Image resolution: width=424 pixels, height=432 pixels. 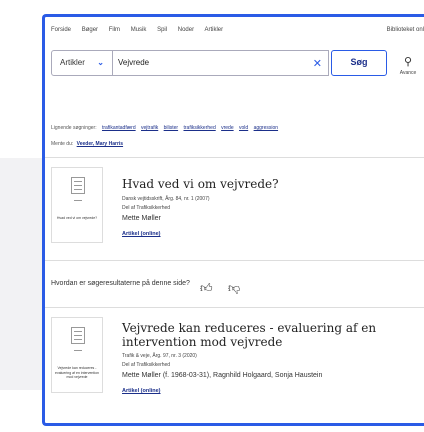 I want to click on nav-link-noder: Noder, so click(x=186, y=30).